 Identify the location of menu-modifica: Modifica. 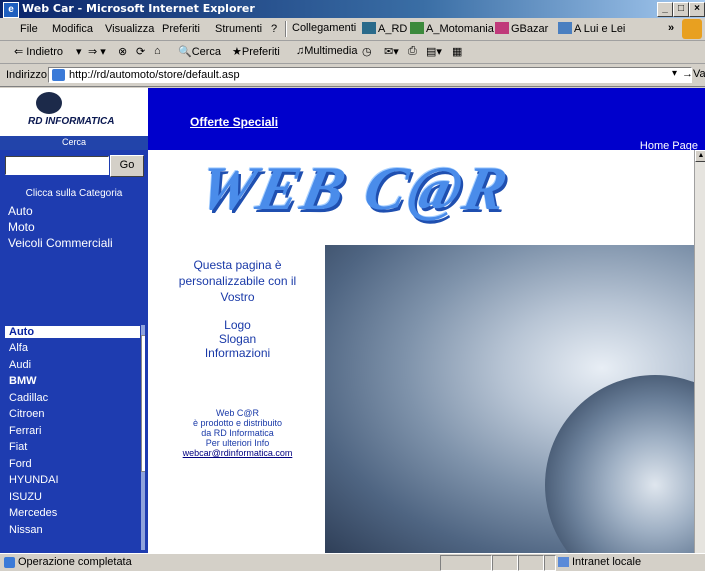
(72, 29).